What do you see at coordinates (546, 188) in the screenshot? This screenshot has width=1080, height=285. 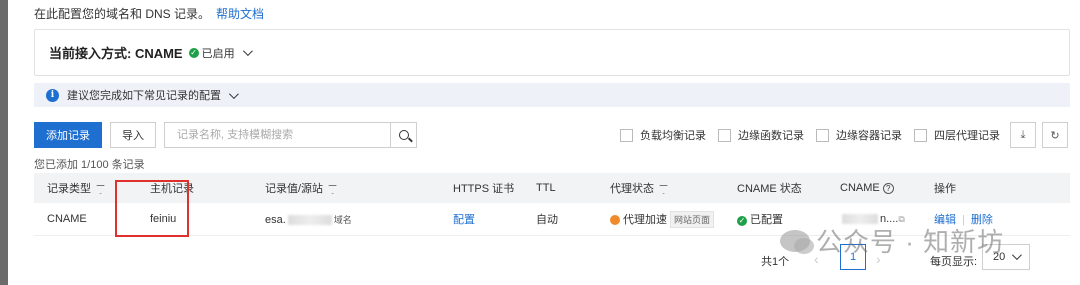 I see `header-ttl: TTL` at bounding box center [546, 188].